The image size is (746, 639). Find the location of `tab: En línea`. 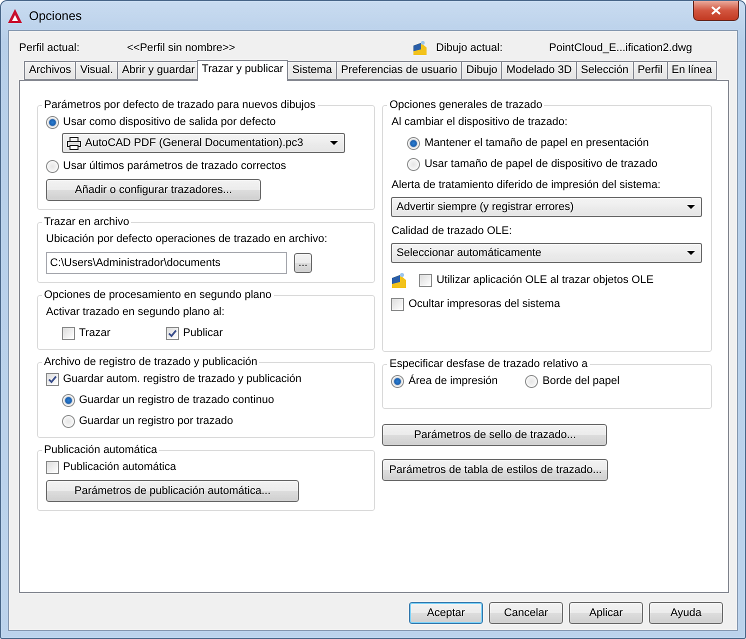

tab: En línea is located at coordinates (691, 70).